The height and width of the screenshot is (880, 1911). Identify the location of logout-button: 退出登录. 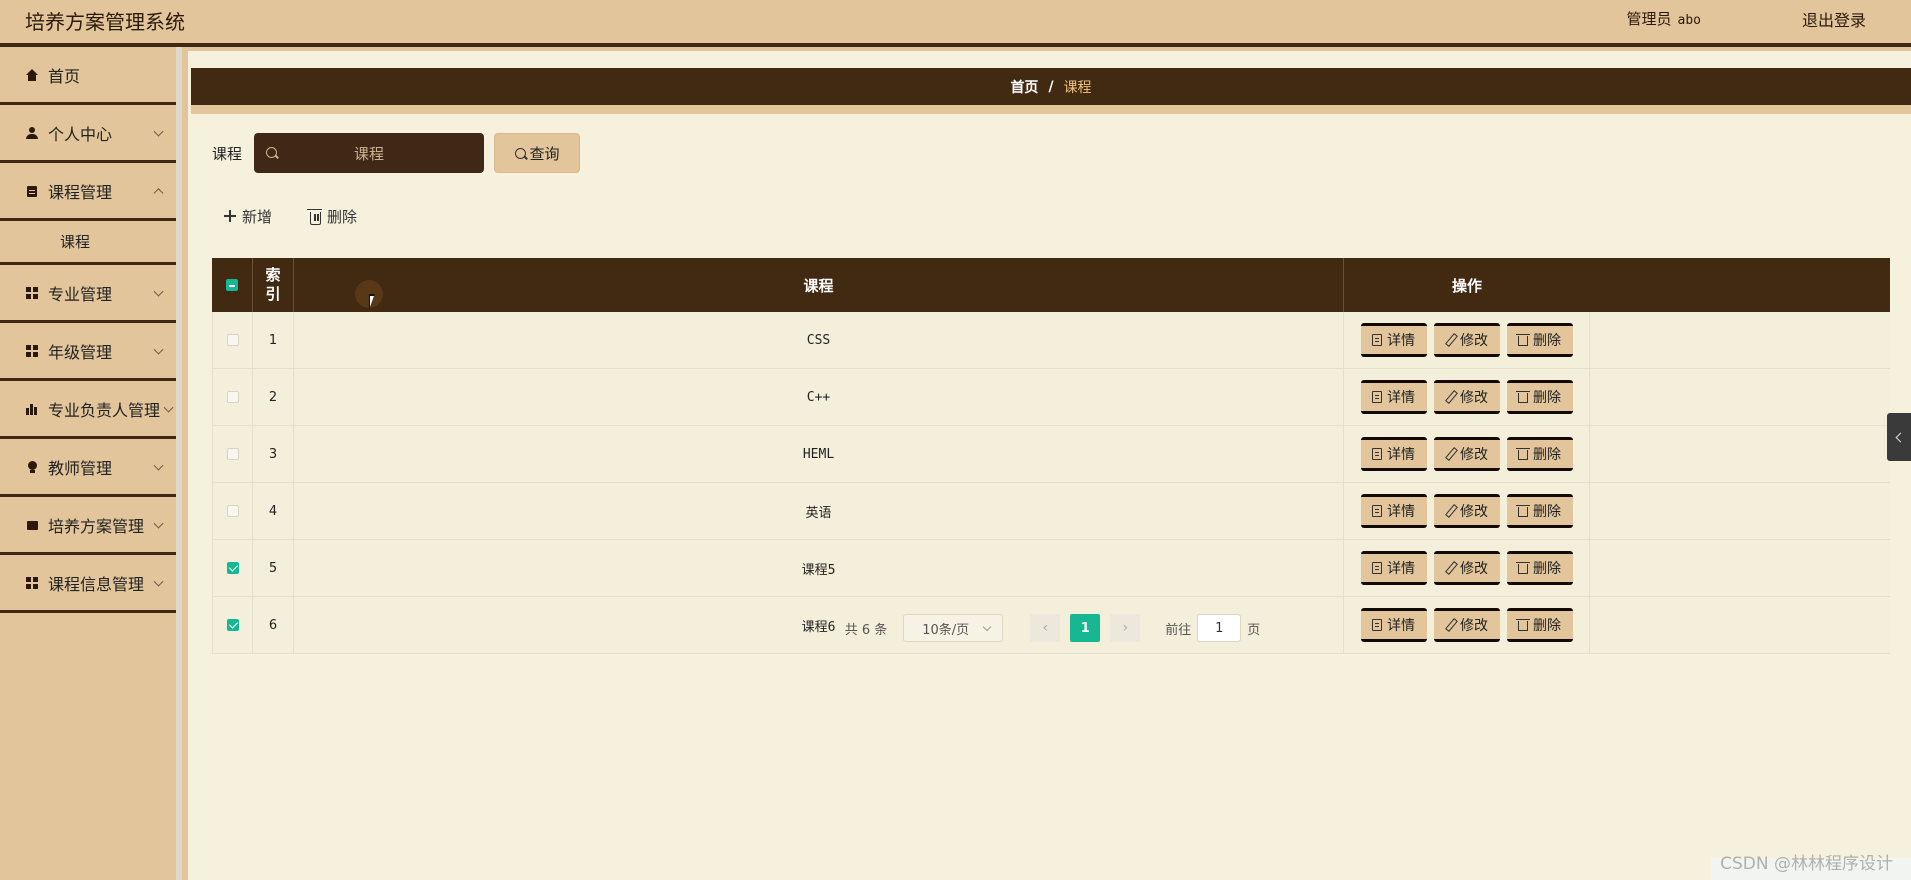
(1834, 19).